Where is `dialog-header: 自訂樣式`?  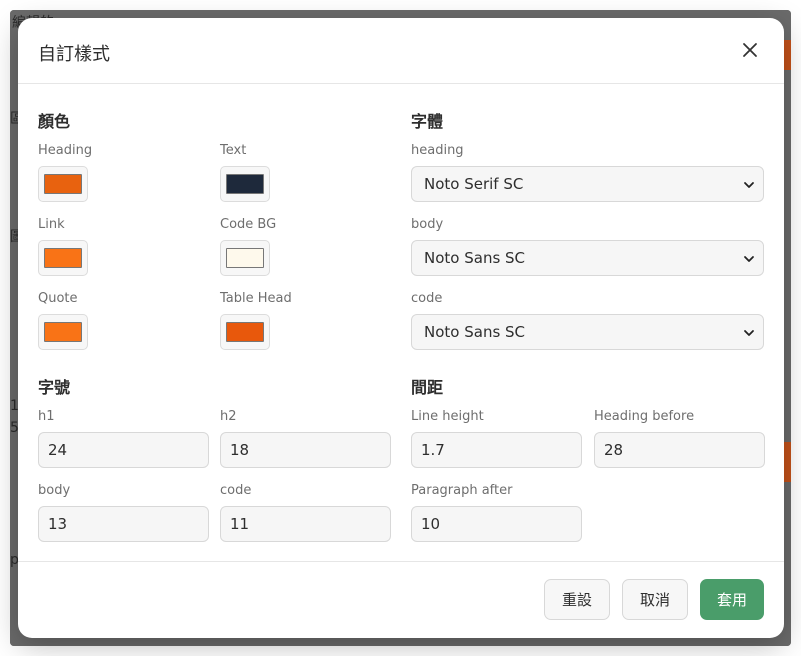
dialog-header: 自訂樣式 is located at coordinates (401, 51).